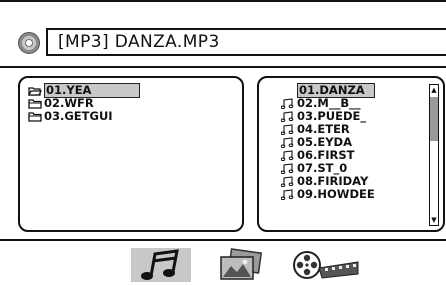  I want to click on file-row: 09.HOWDEE, so click(328, 194).